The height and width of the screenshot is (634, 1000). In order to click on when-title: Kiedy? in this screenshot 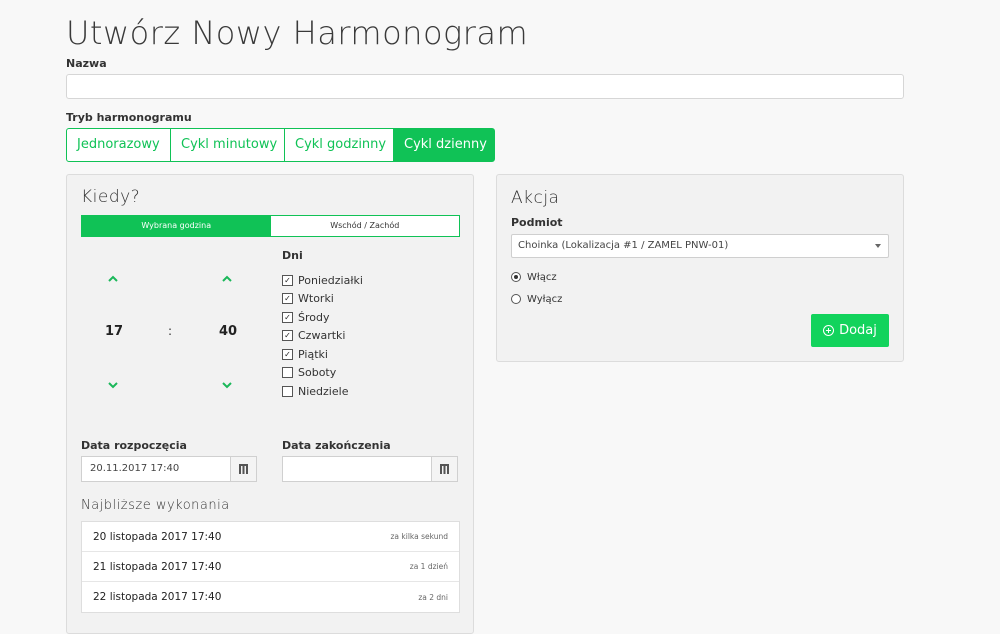, I will do `click(111, 197)`.